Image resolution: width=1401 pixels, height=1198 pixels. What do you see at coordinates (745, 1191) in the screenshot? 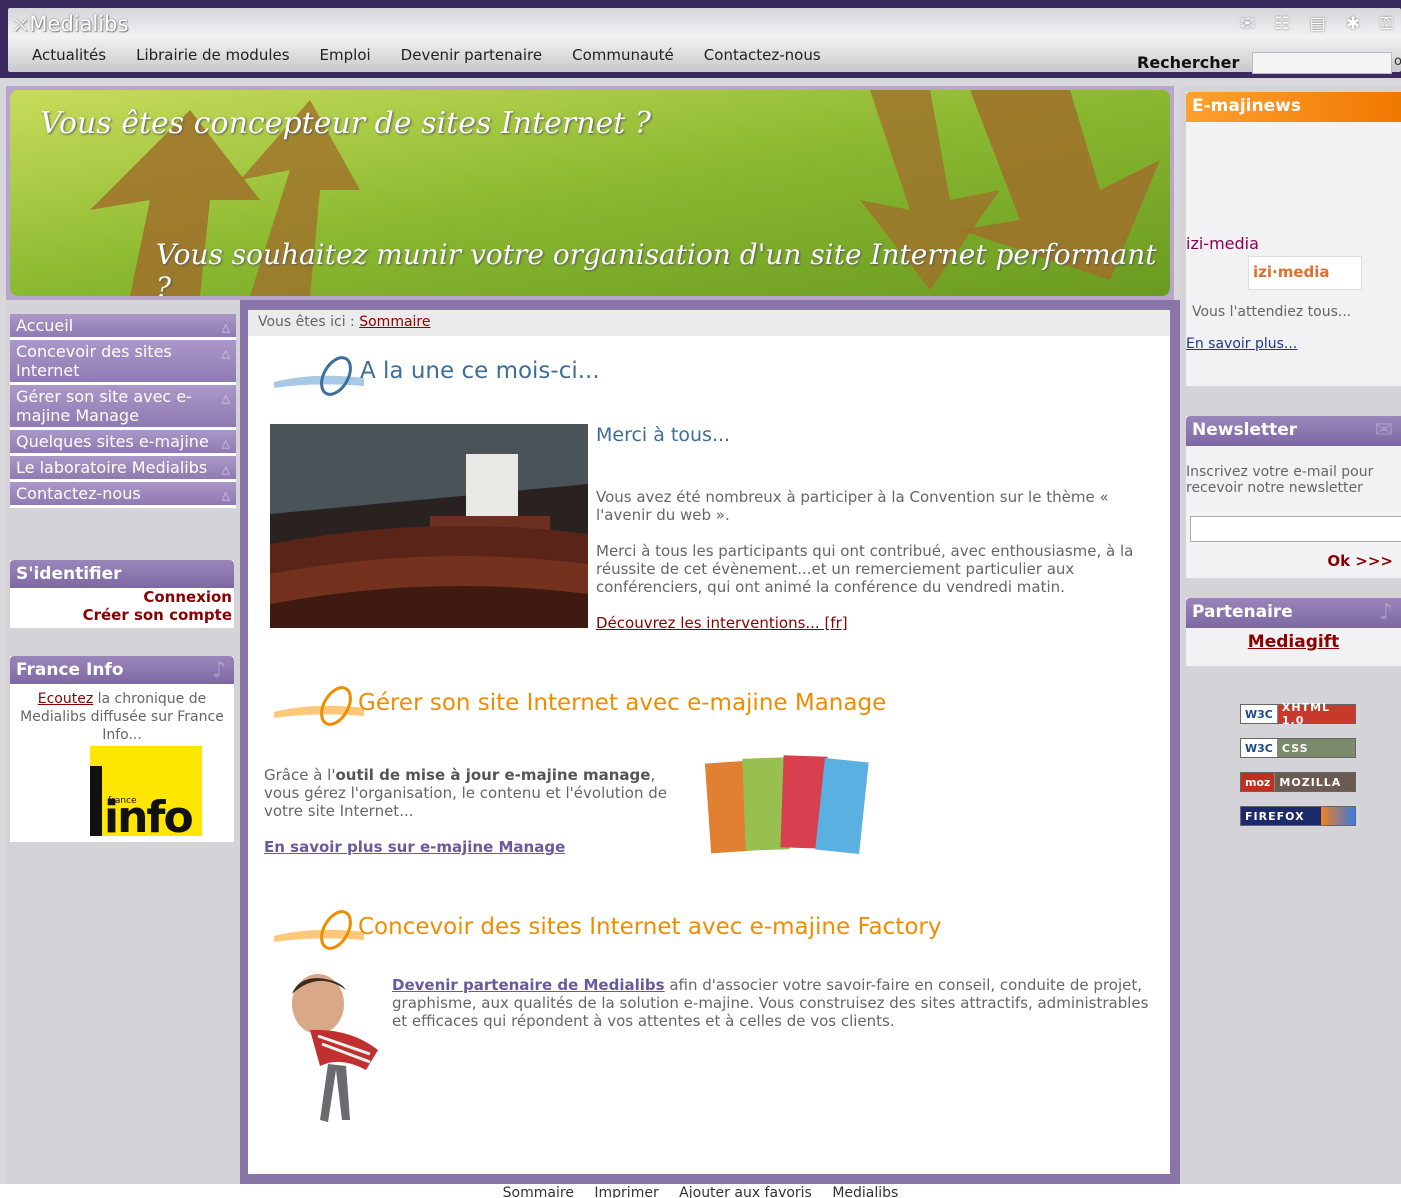
I see `footer-favoris: Ajouter aux favoris` at bounding box center [745, 1191].